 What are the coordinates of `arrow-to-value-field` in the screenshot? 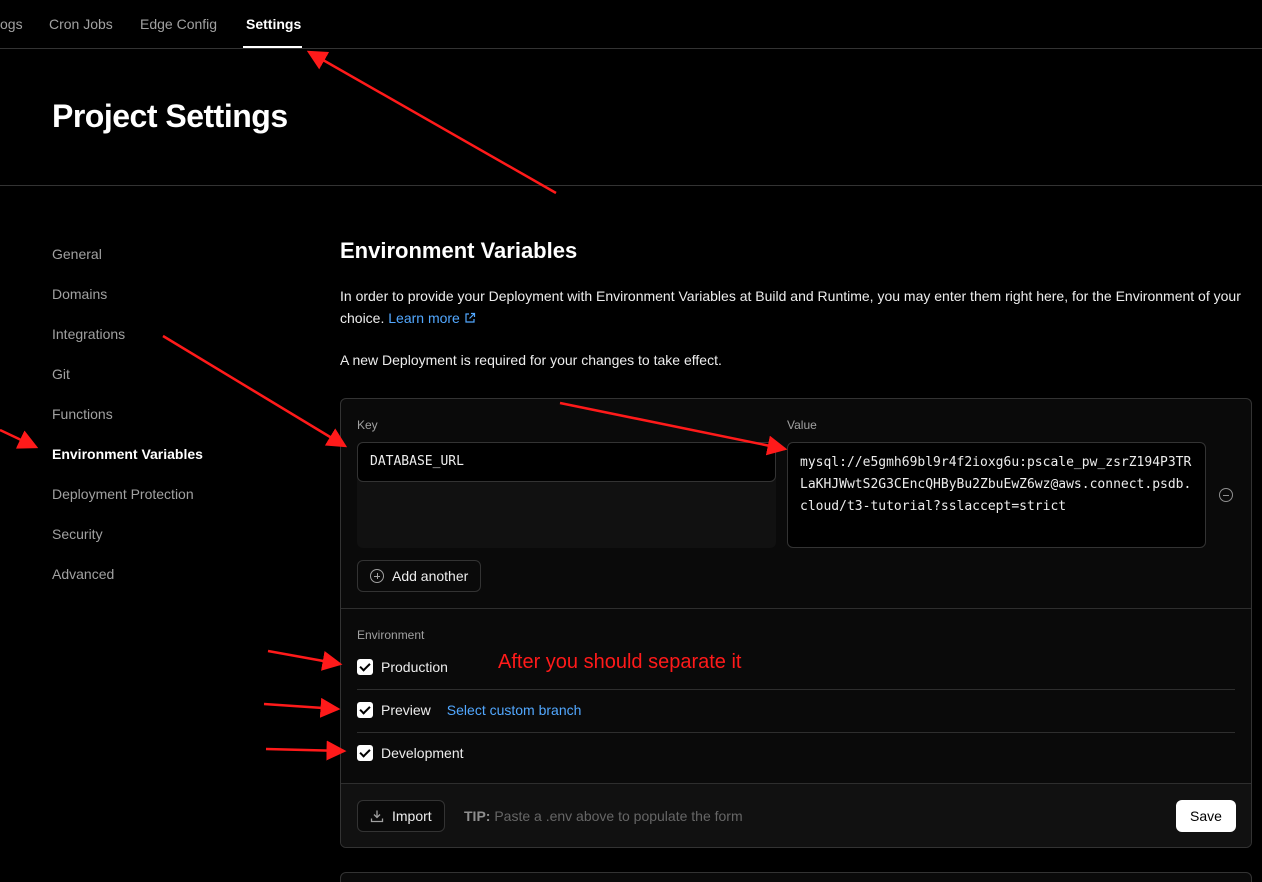 It's located at (673, 428).